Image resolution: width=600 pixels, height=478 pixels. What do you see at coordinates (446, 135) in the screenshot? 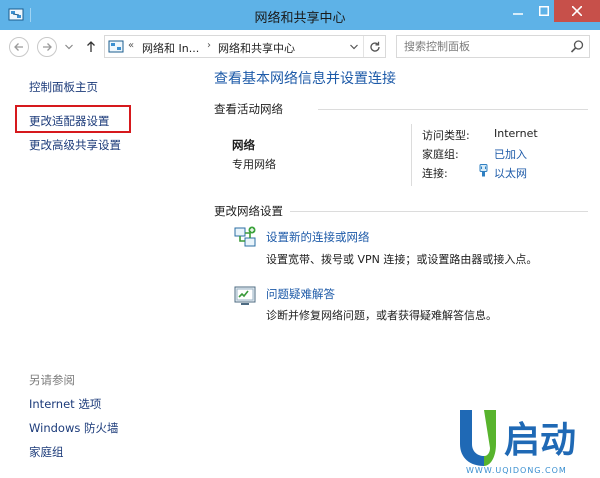
I see `access-type-label: 访问类型:` at bounding box center [446, 135].